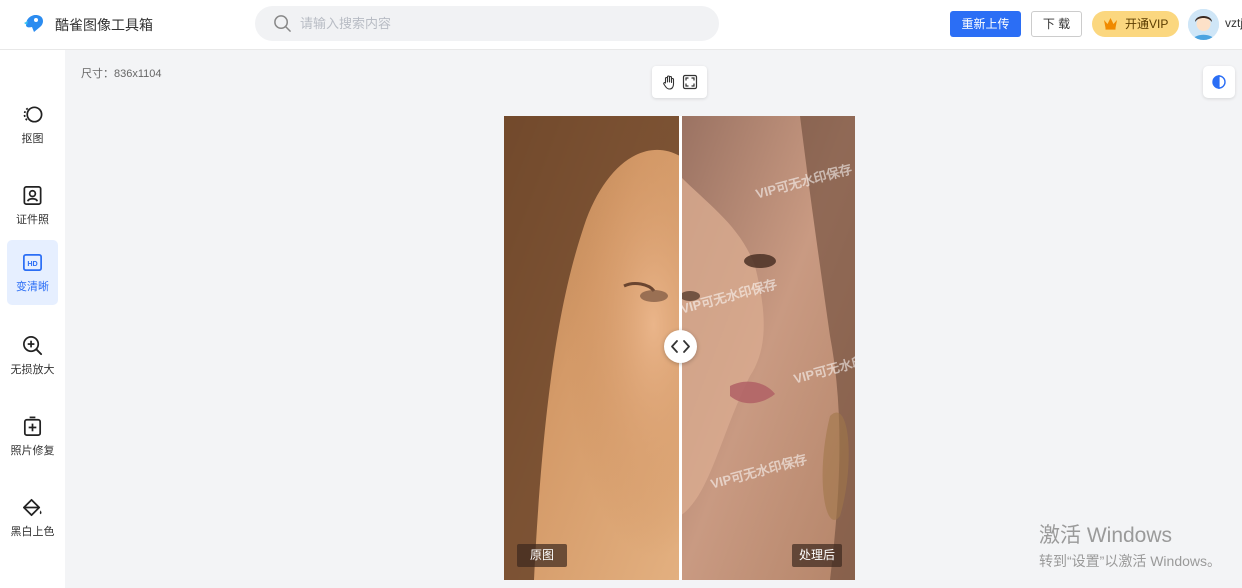 This screenshot has width=1242, height=588. I want to click on activation-title: 激活 Windows, so click(1106, 535).